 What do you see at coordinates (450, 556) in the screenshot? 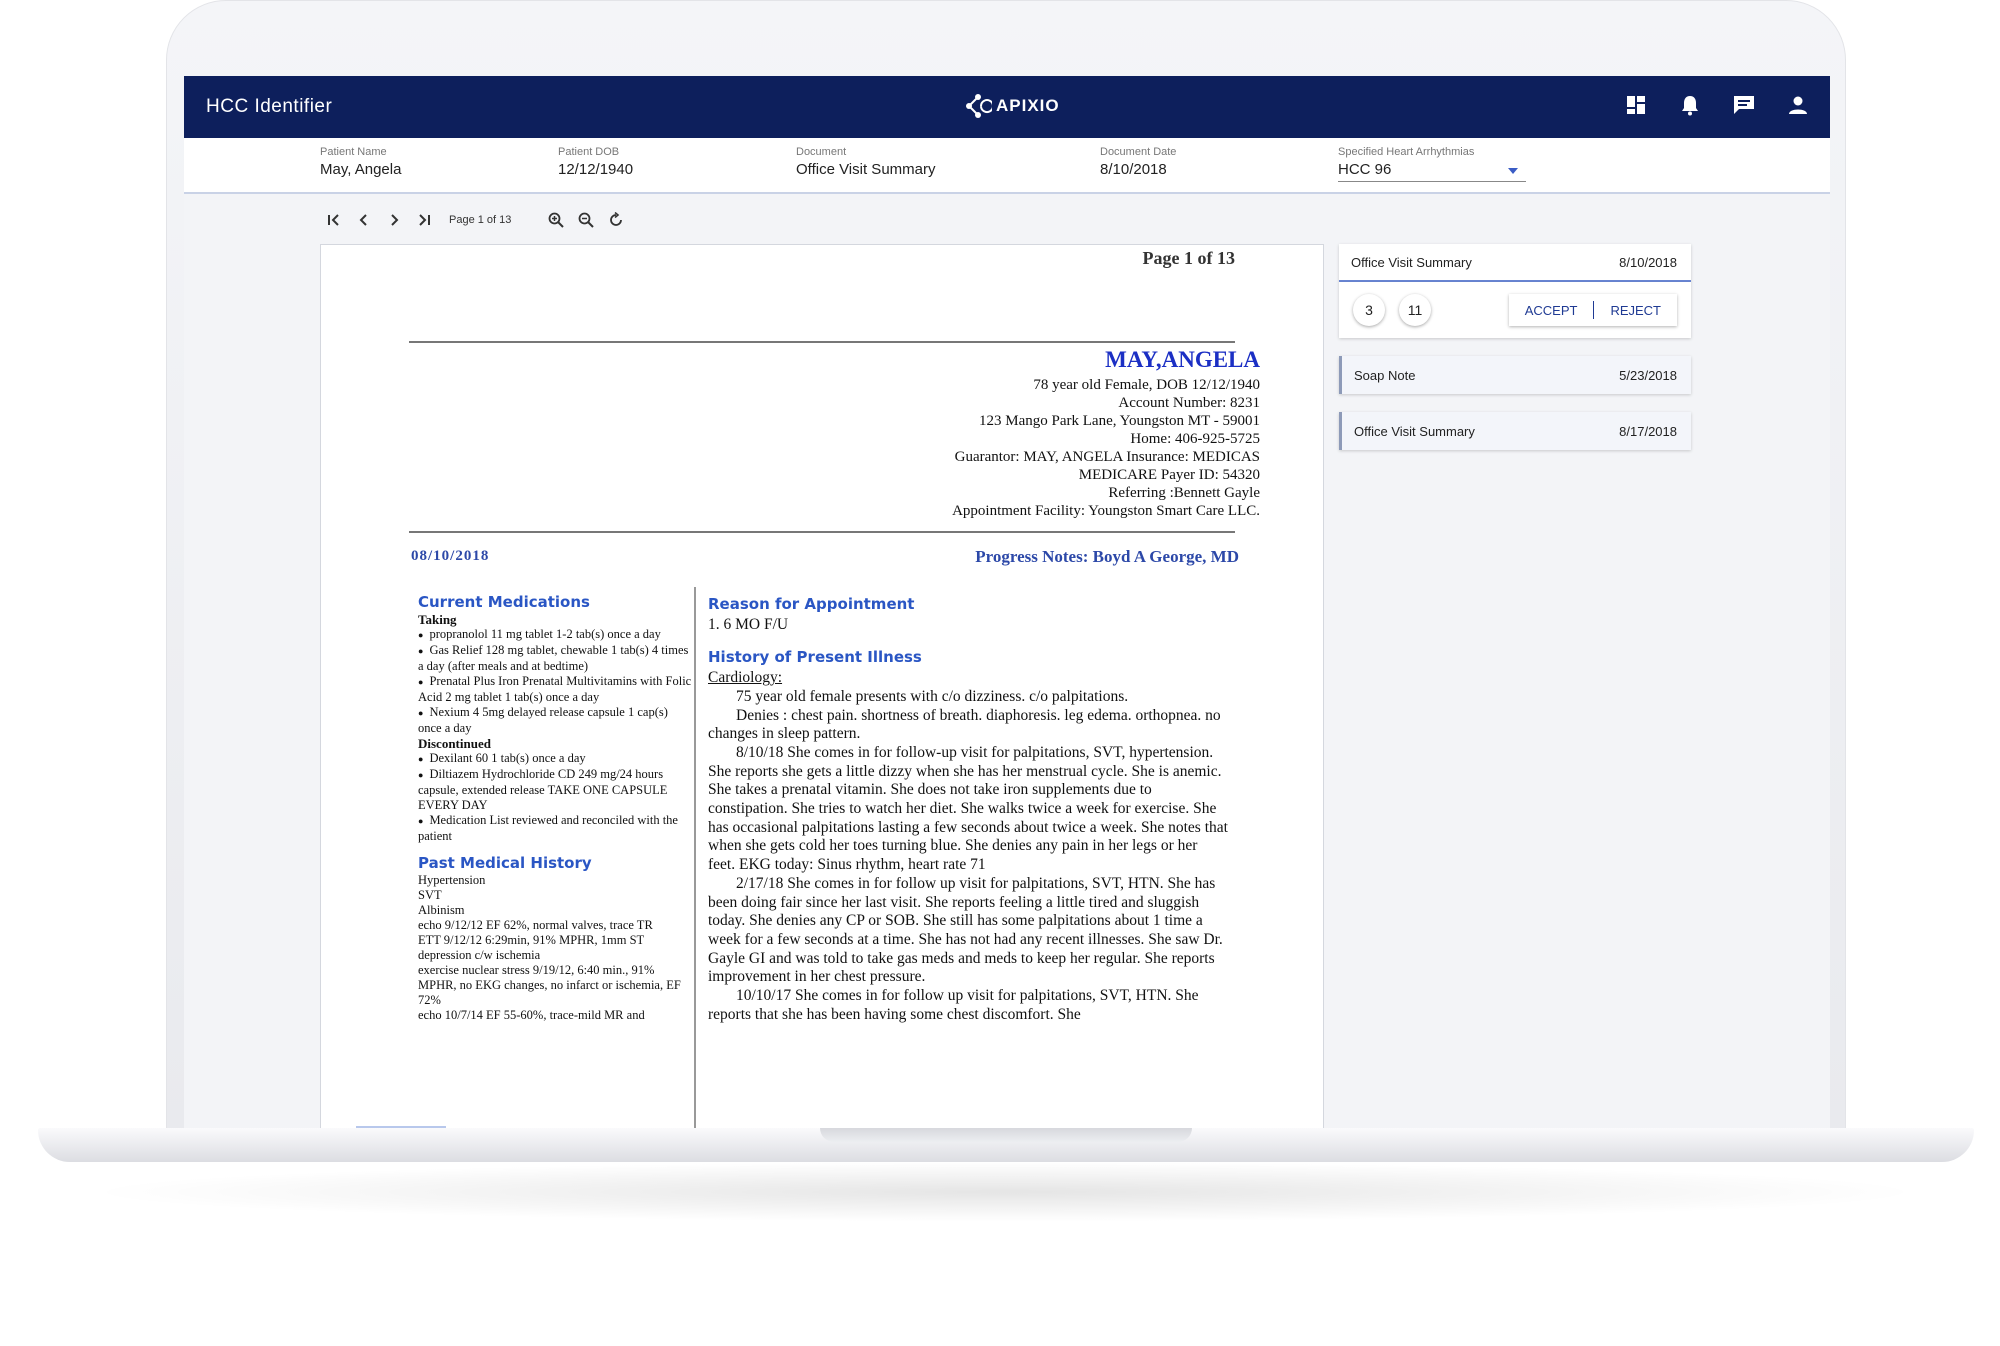
I see `visit-date: 08/10/2018` at bounding box center [450, 556].